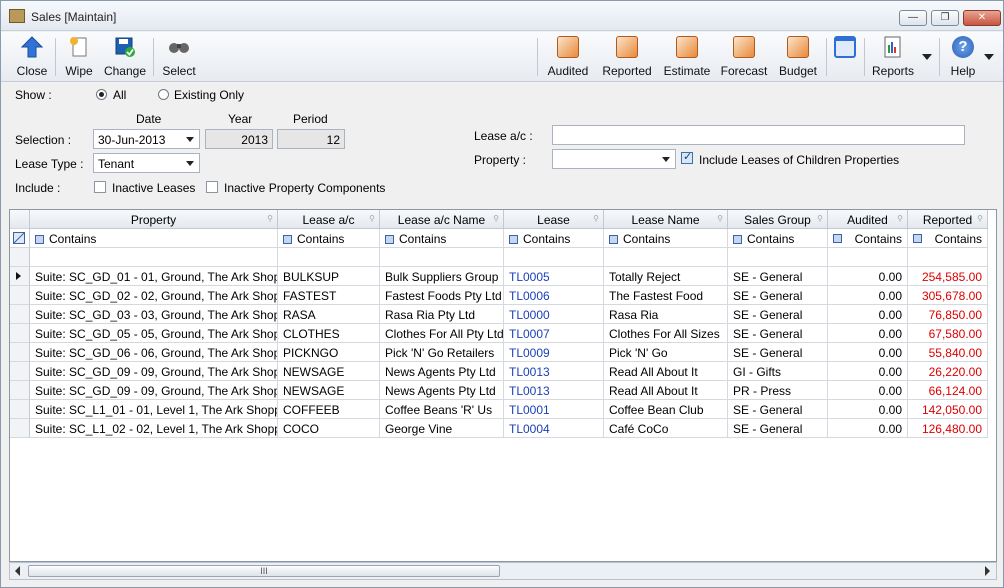 This screenshot has width=1004, height=588. I want to click on select-button: Select, so click(179, 57).